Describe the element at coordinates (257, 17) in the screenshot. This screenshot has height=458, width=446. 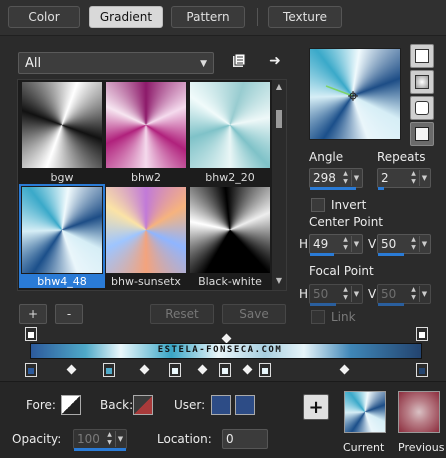
I see `tab-divider` at that location.